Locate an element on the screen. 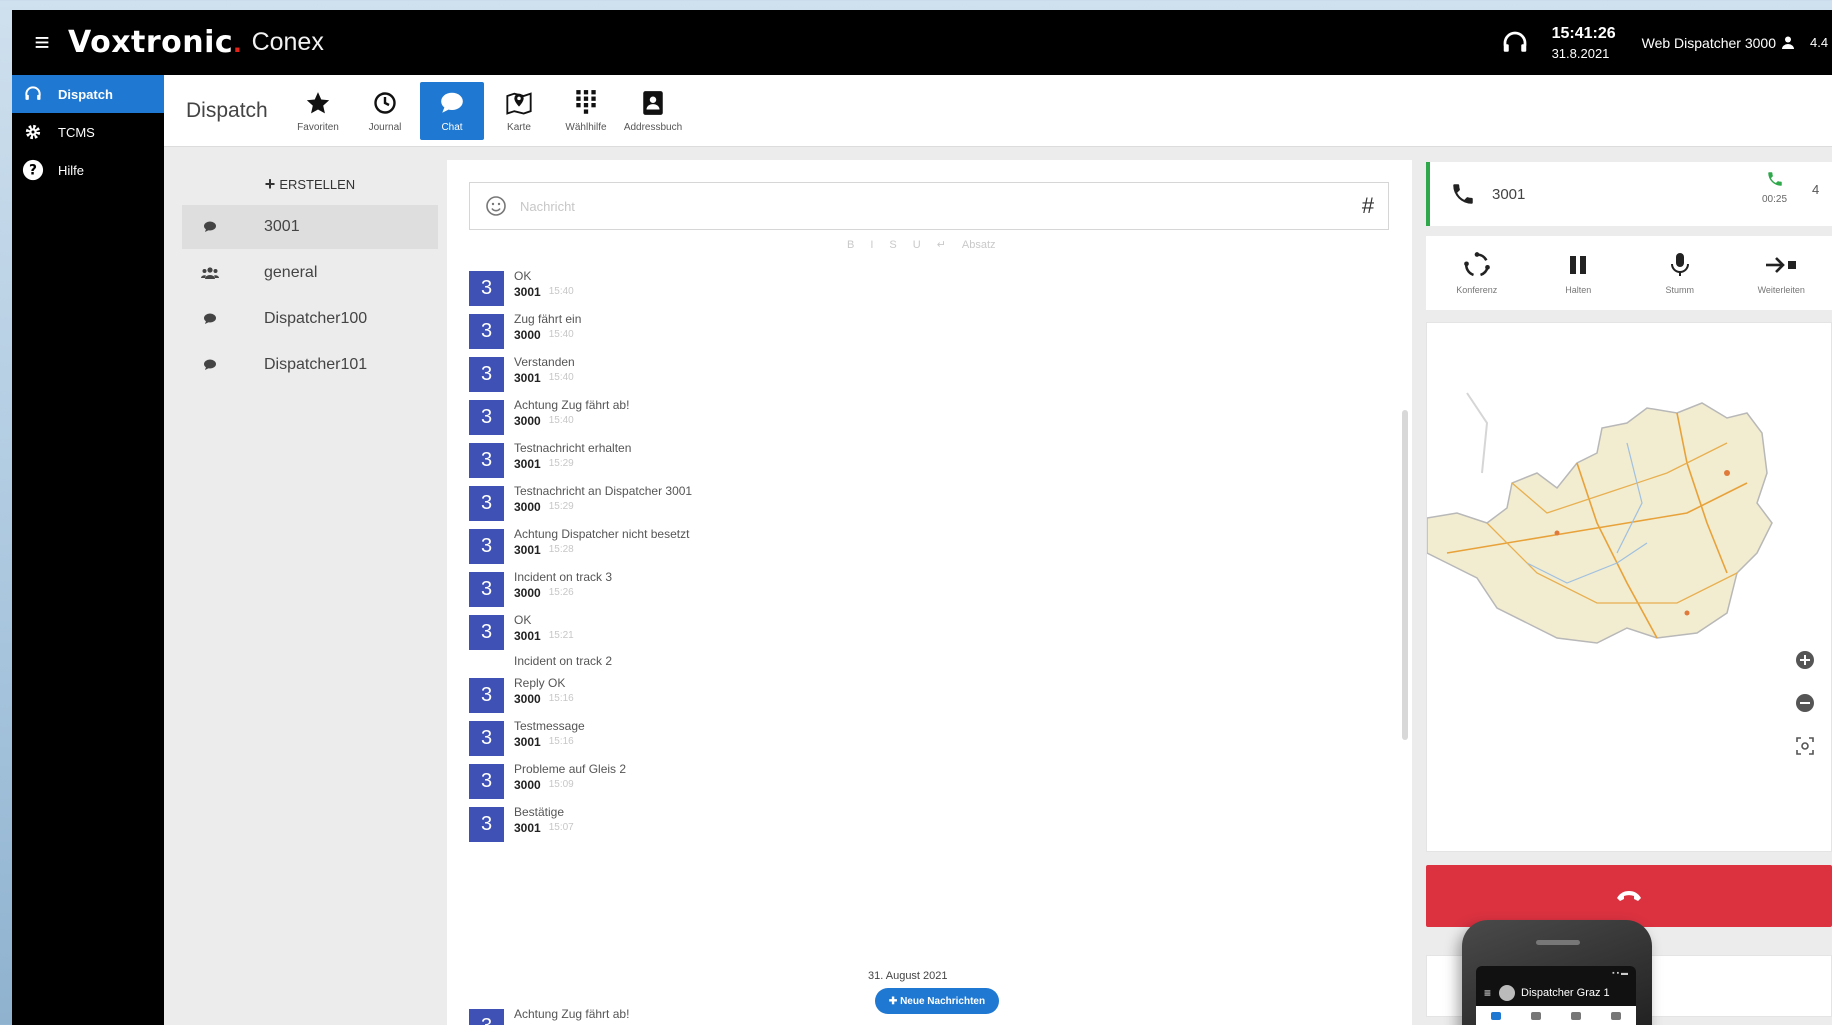  channel-item-dispatcher100: Dispatcher100 is located at coordinates (310, 319).